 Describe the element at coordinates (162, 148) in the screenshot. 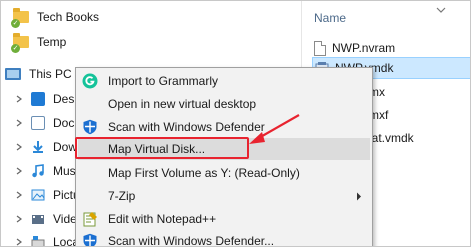

I see `annotation-highlight-box` at that location.